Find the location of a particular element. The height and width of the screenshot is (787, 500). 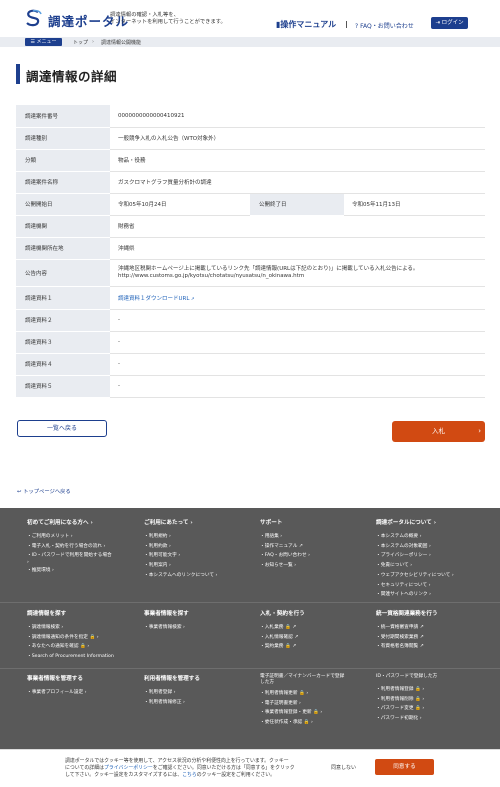

end-date-label: 公開終了日 is located at coordinates (297, 204).